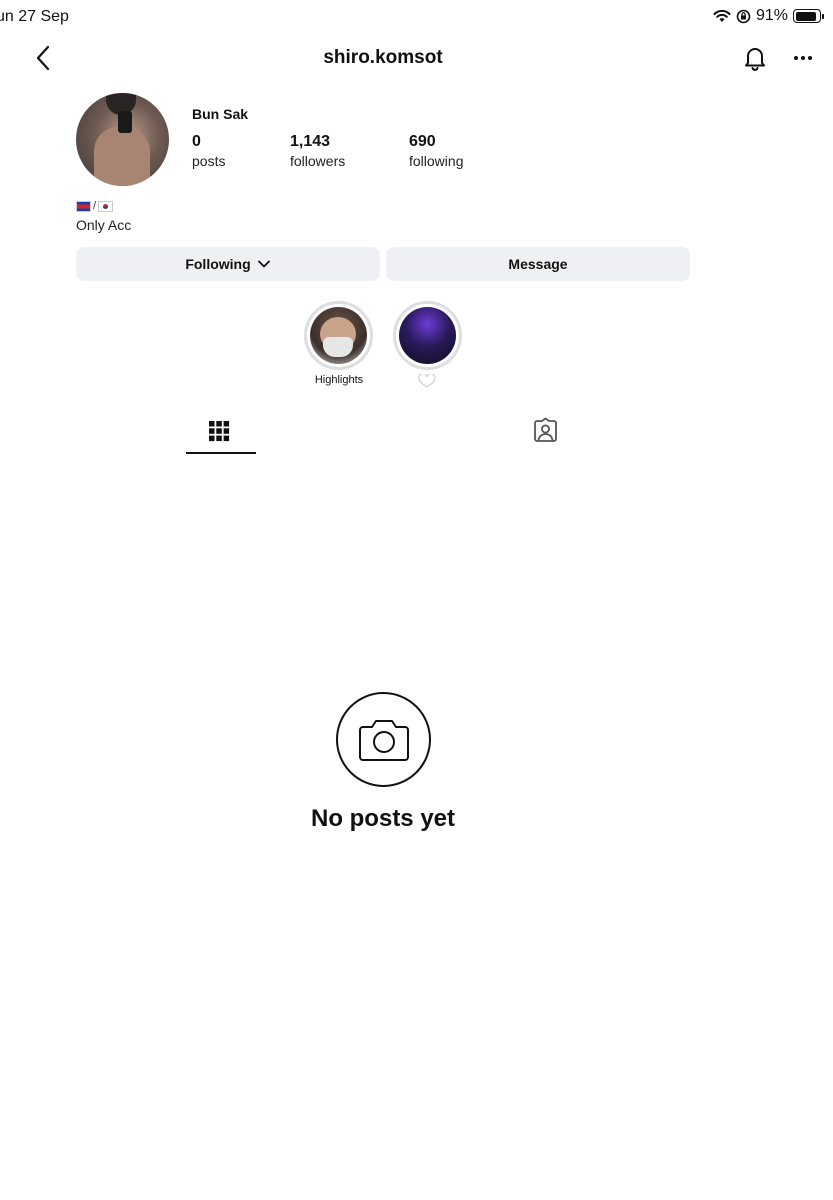 The height and width of the screenshot is (1200, 833). Describe the element at coordinates (427, 381) in the screenshot. I see `white-heart-icon` at that location.